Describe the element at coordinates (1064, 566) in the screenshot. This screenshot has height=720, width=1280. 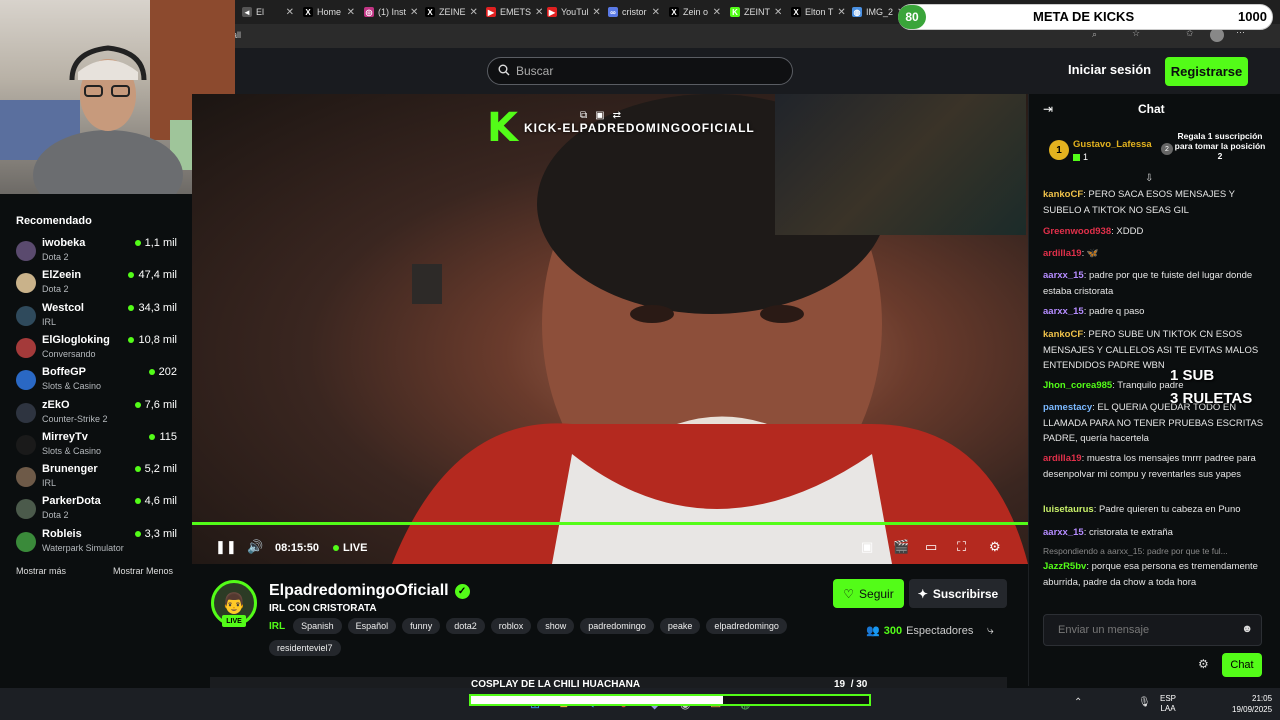
I see `chat-username: JazzR5bv` at that location.